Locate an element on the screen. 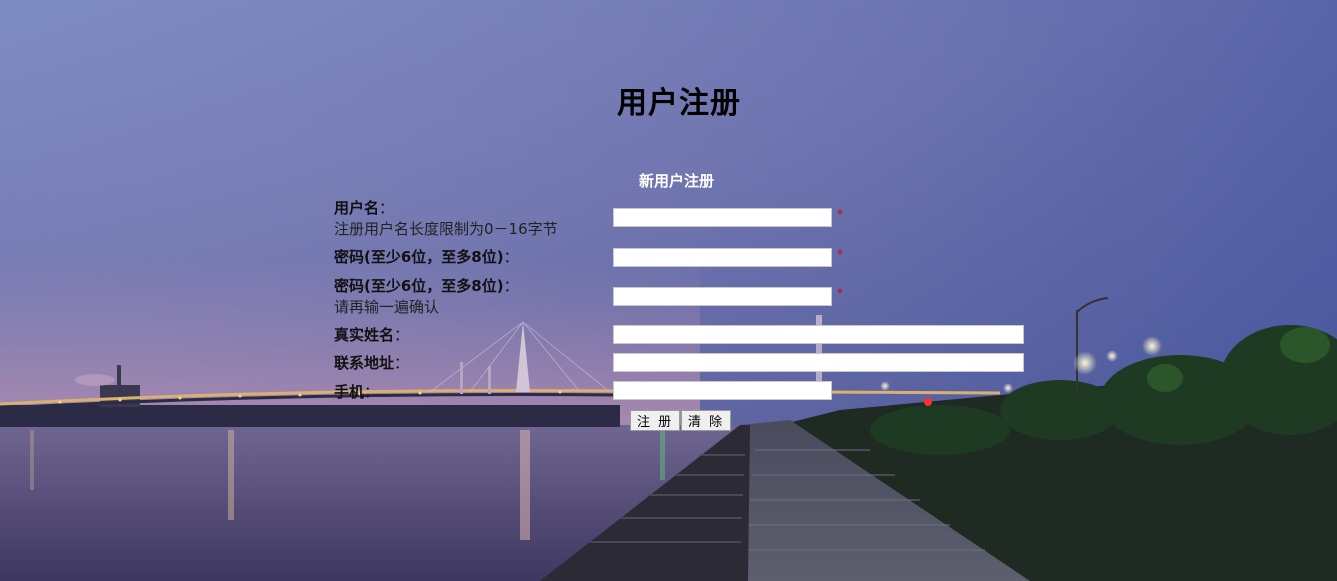 The image size is (1337, 581). phone-colon: ： is located at coordinates (372, 392).